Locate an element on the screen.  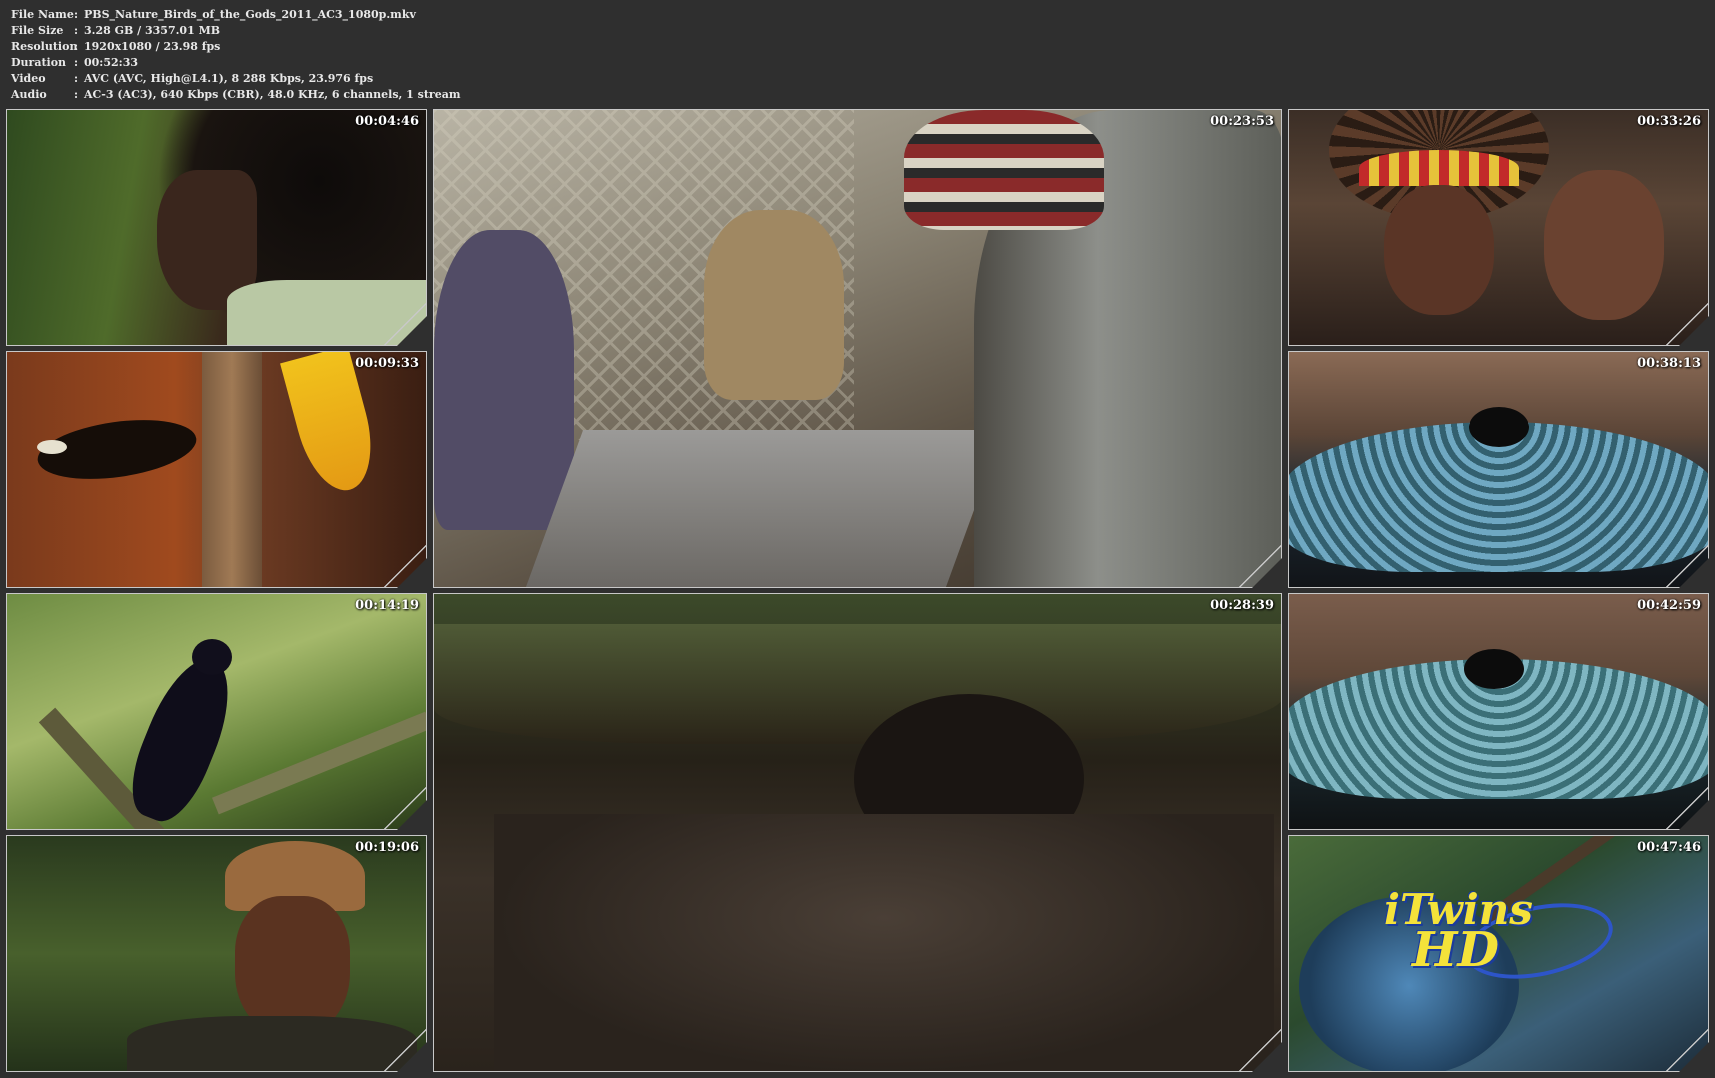
thumbnail-3: 00:14:19 is located at coordinates (216, 711).